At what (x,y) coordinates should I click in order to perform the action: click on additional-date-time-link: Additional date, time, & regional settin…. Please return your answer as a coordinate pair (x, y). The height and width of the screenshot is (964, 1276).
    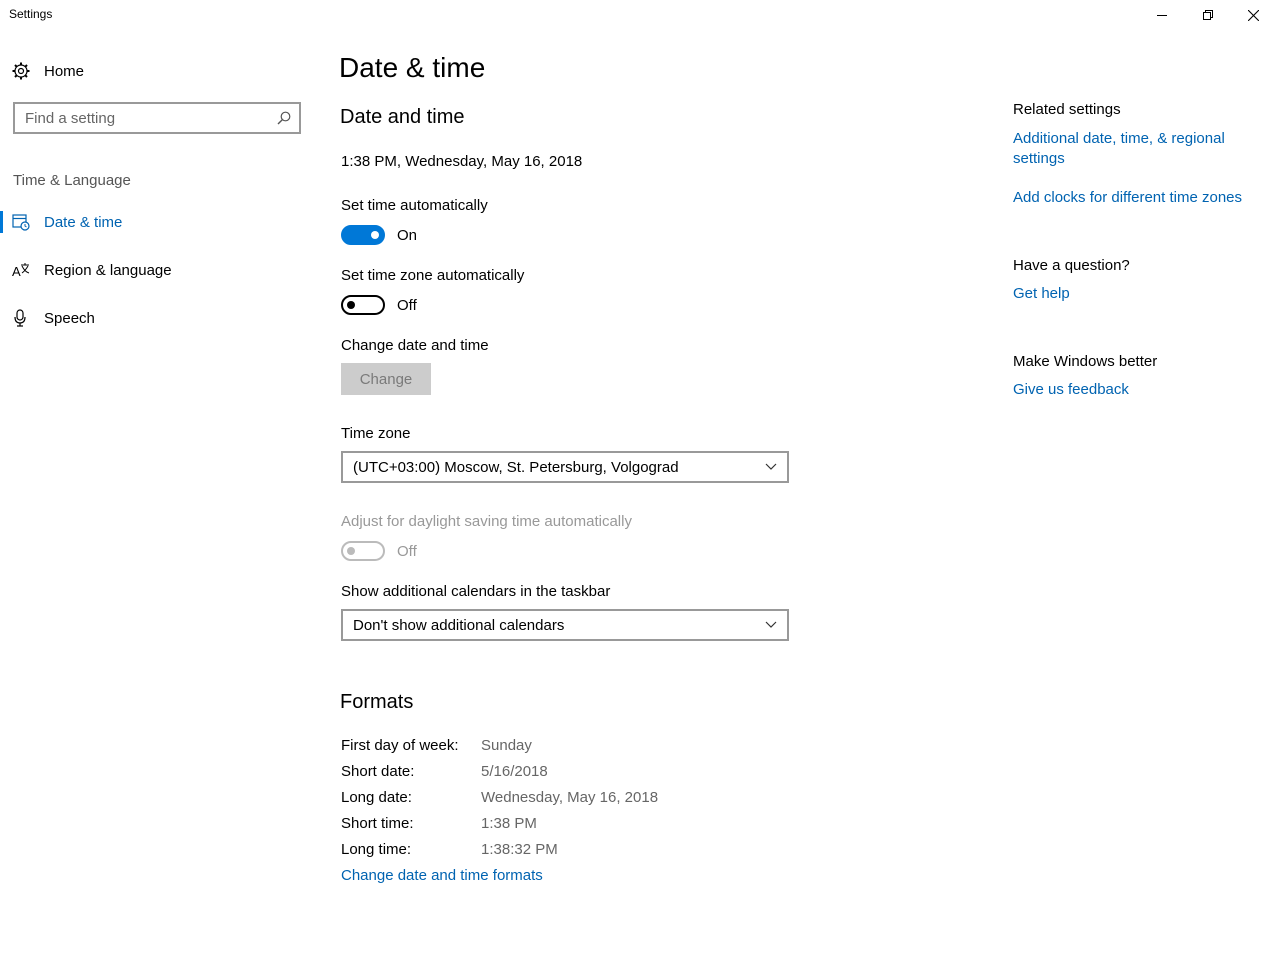
    Looking at the image, I should click on (1133, 149).